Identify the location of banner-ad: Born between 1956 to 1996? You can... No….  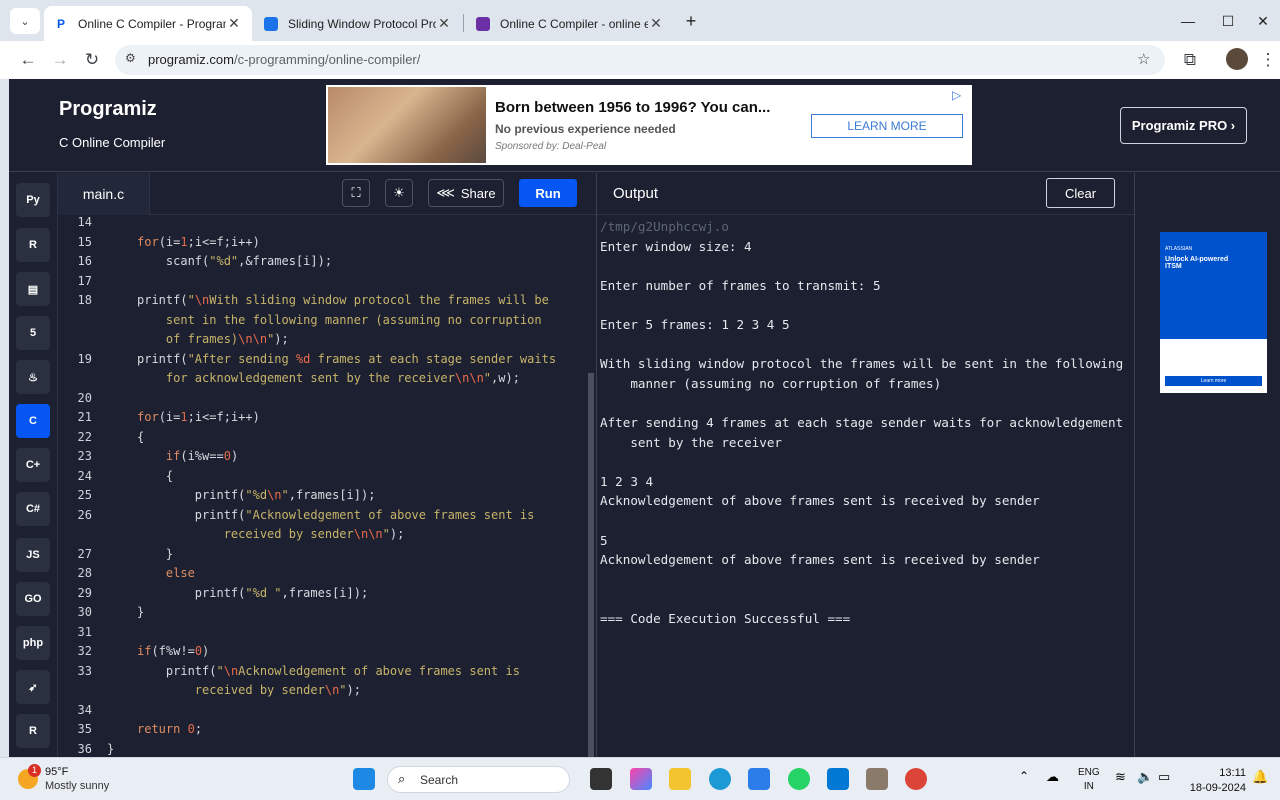
(649, 125).